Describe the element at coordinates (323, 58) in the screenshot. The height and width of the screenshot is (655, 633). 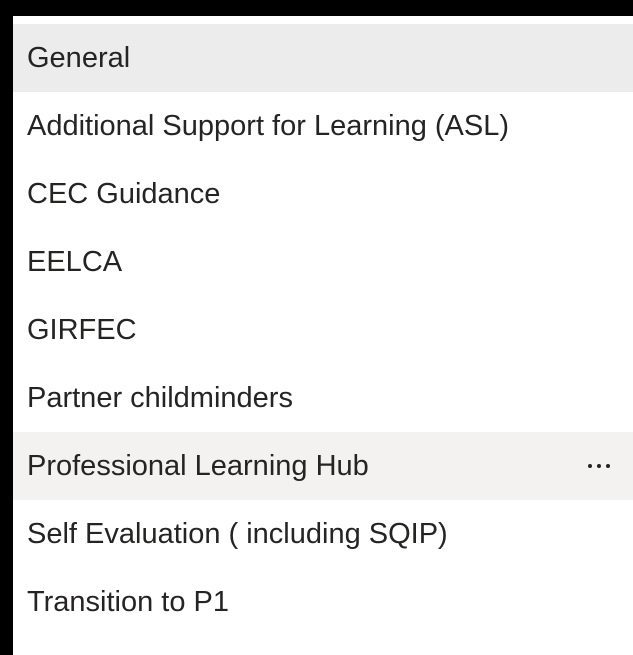
I see `channel-item-general: General` at that location.